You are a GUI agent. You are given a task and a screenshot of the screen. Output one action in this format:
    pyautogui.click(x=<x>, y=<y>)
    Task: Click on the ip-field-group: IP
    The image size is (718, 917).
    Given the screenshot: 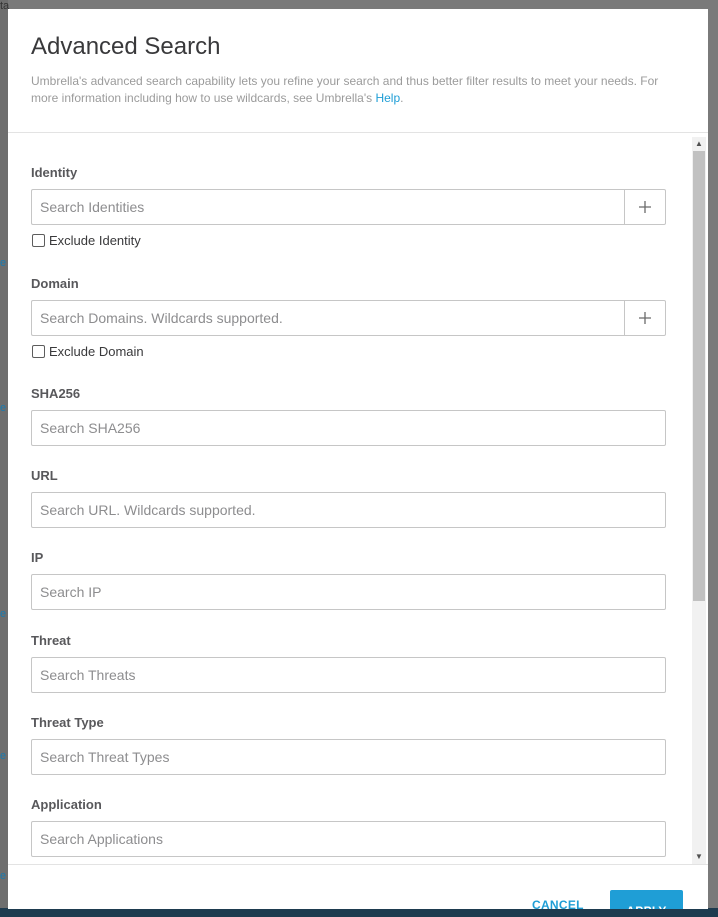 What is the action you would take?
    pyautogui.click(x=348, y=580)
    